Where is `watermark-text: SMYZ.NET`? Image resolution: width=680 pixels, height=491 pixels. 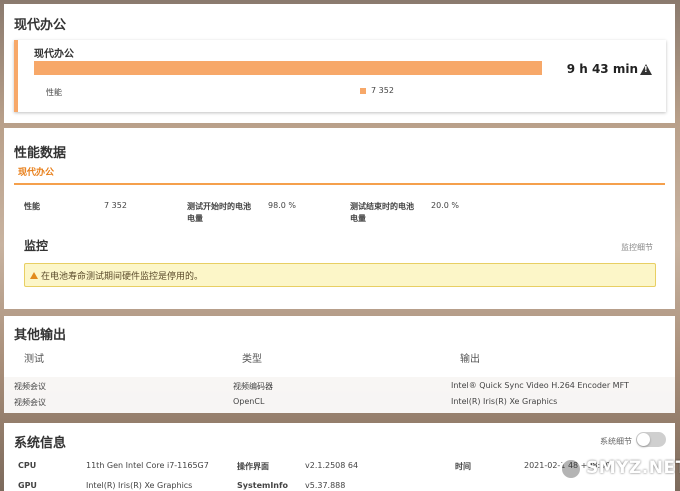
watermark-text: SMYZ.NET is located at coordinates (633, 468).